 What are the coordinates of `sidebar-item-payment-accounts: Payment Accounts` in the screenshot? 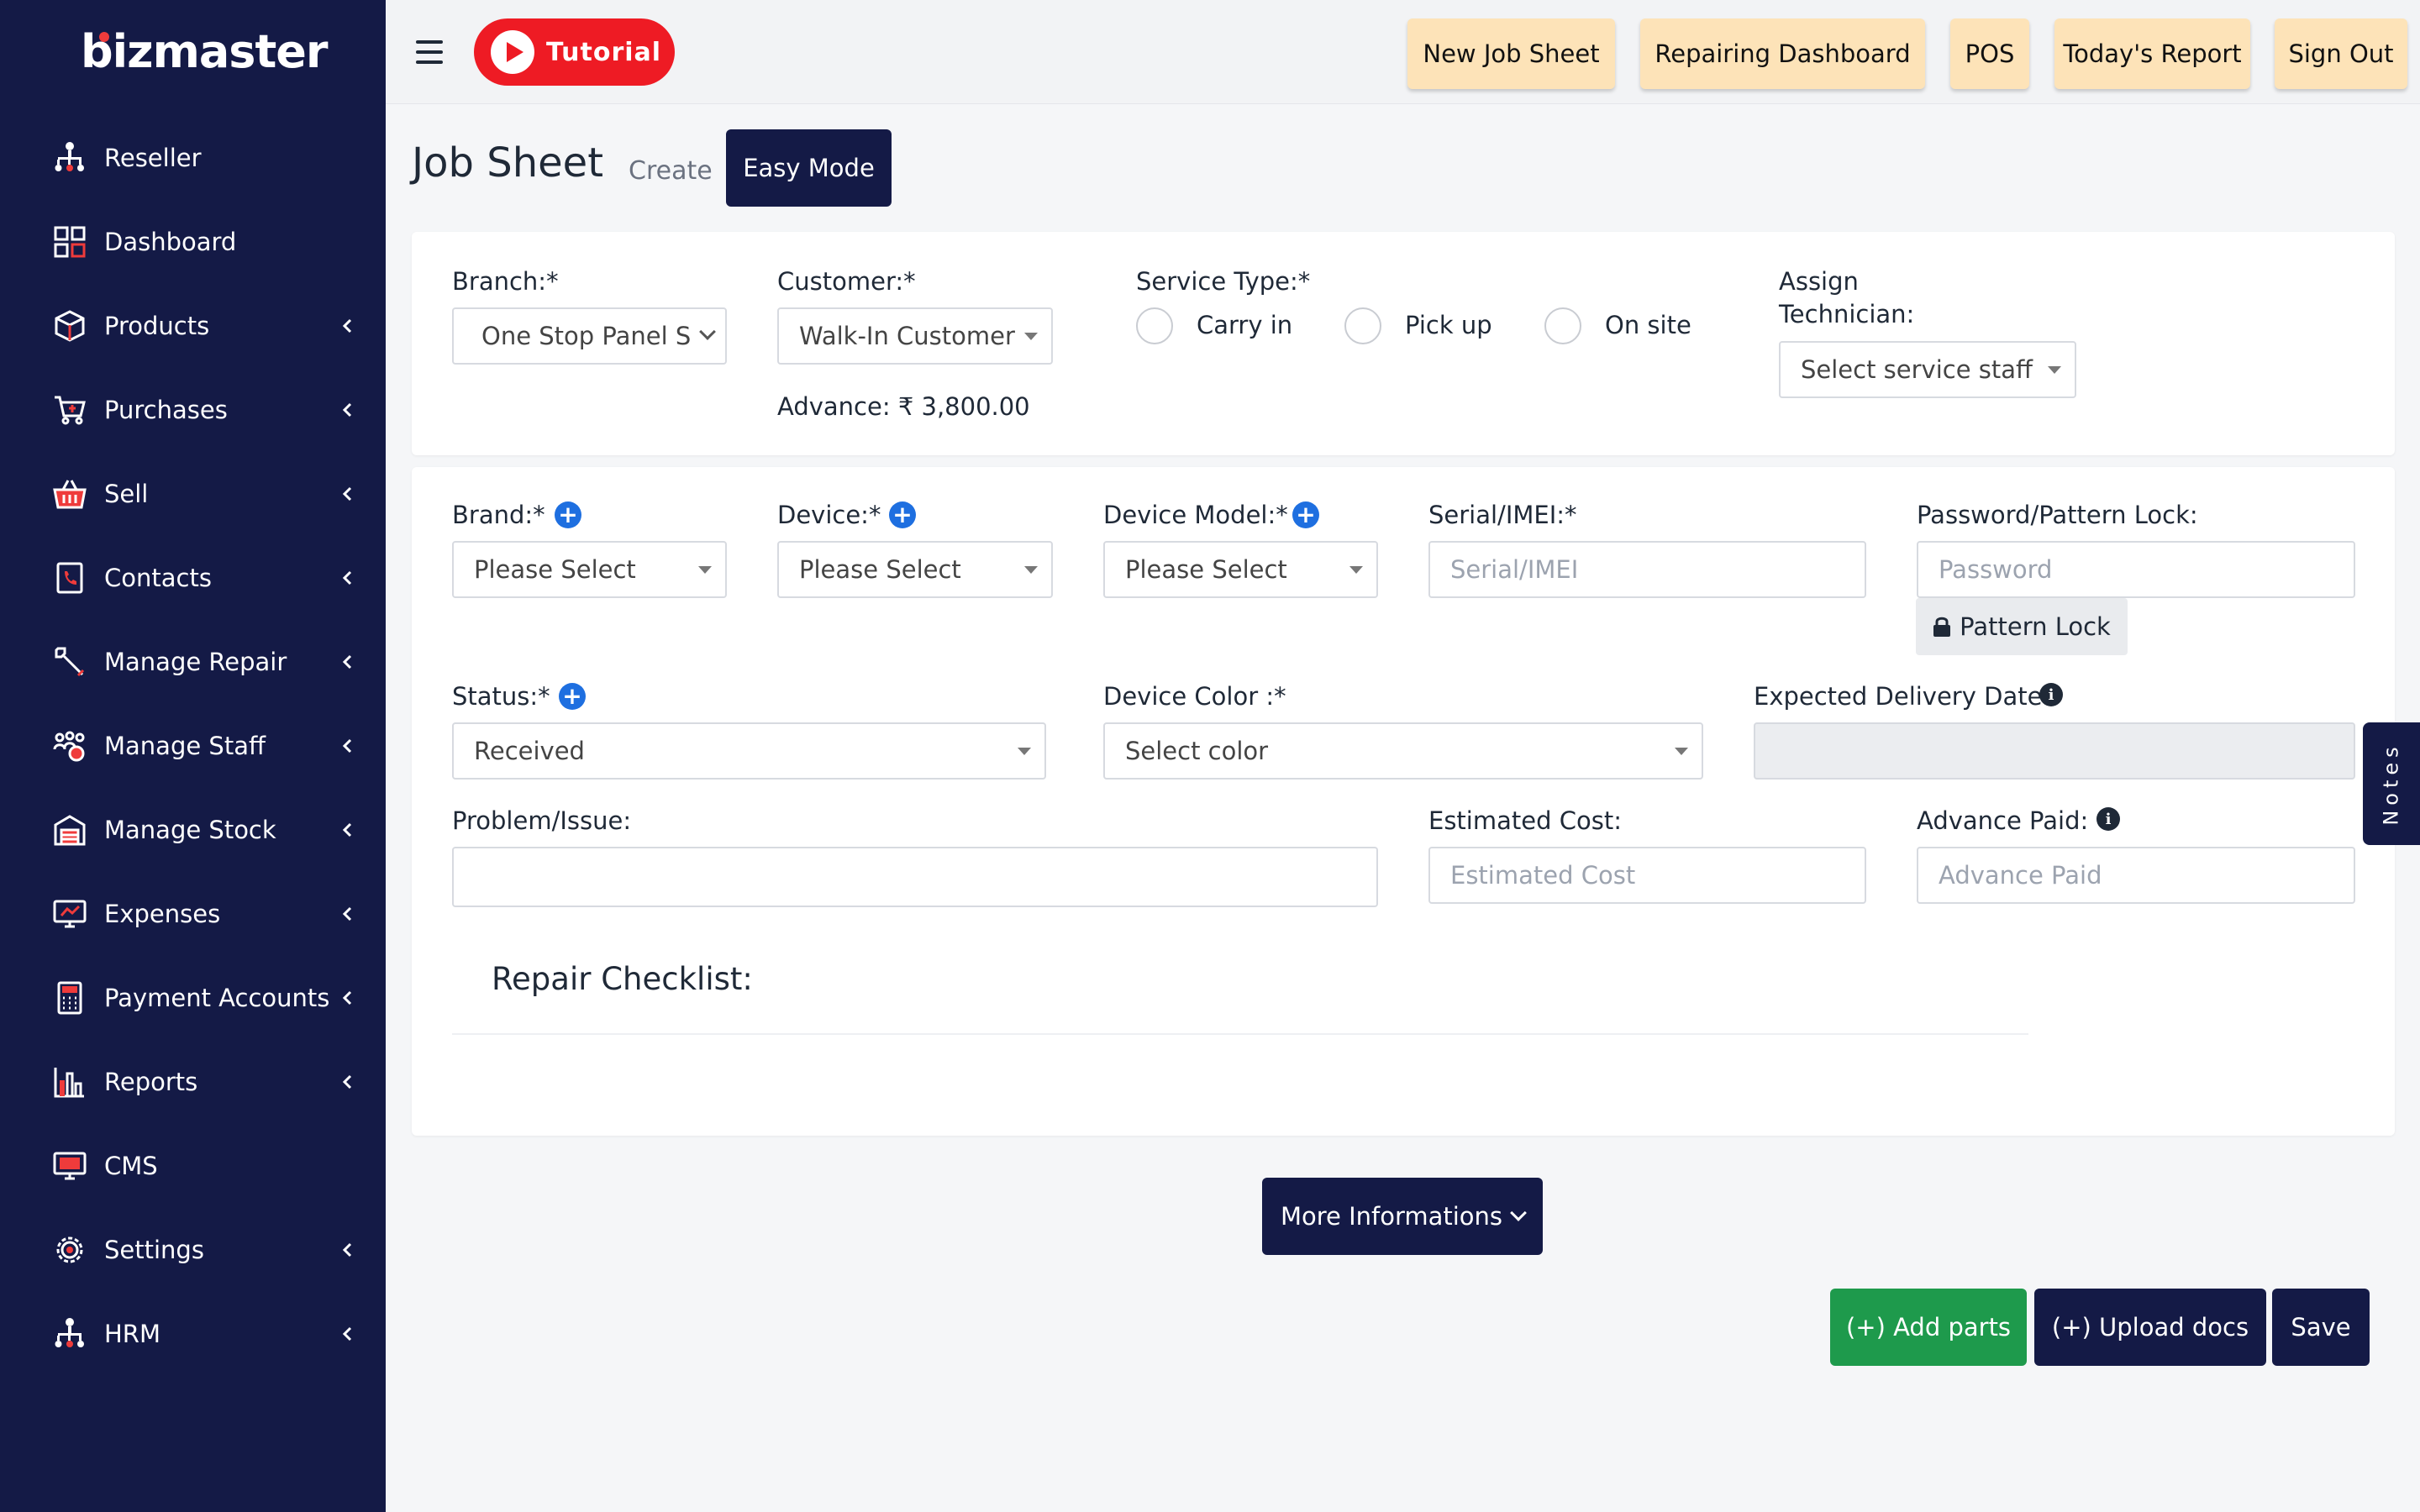 It's located at (193, 998).